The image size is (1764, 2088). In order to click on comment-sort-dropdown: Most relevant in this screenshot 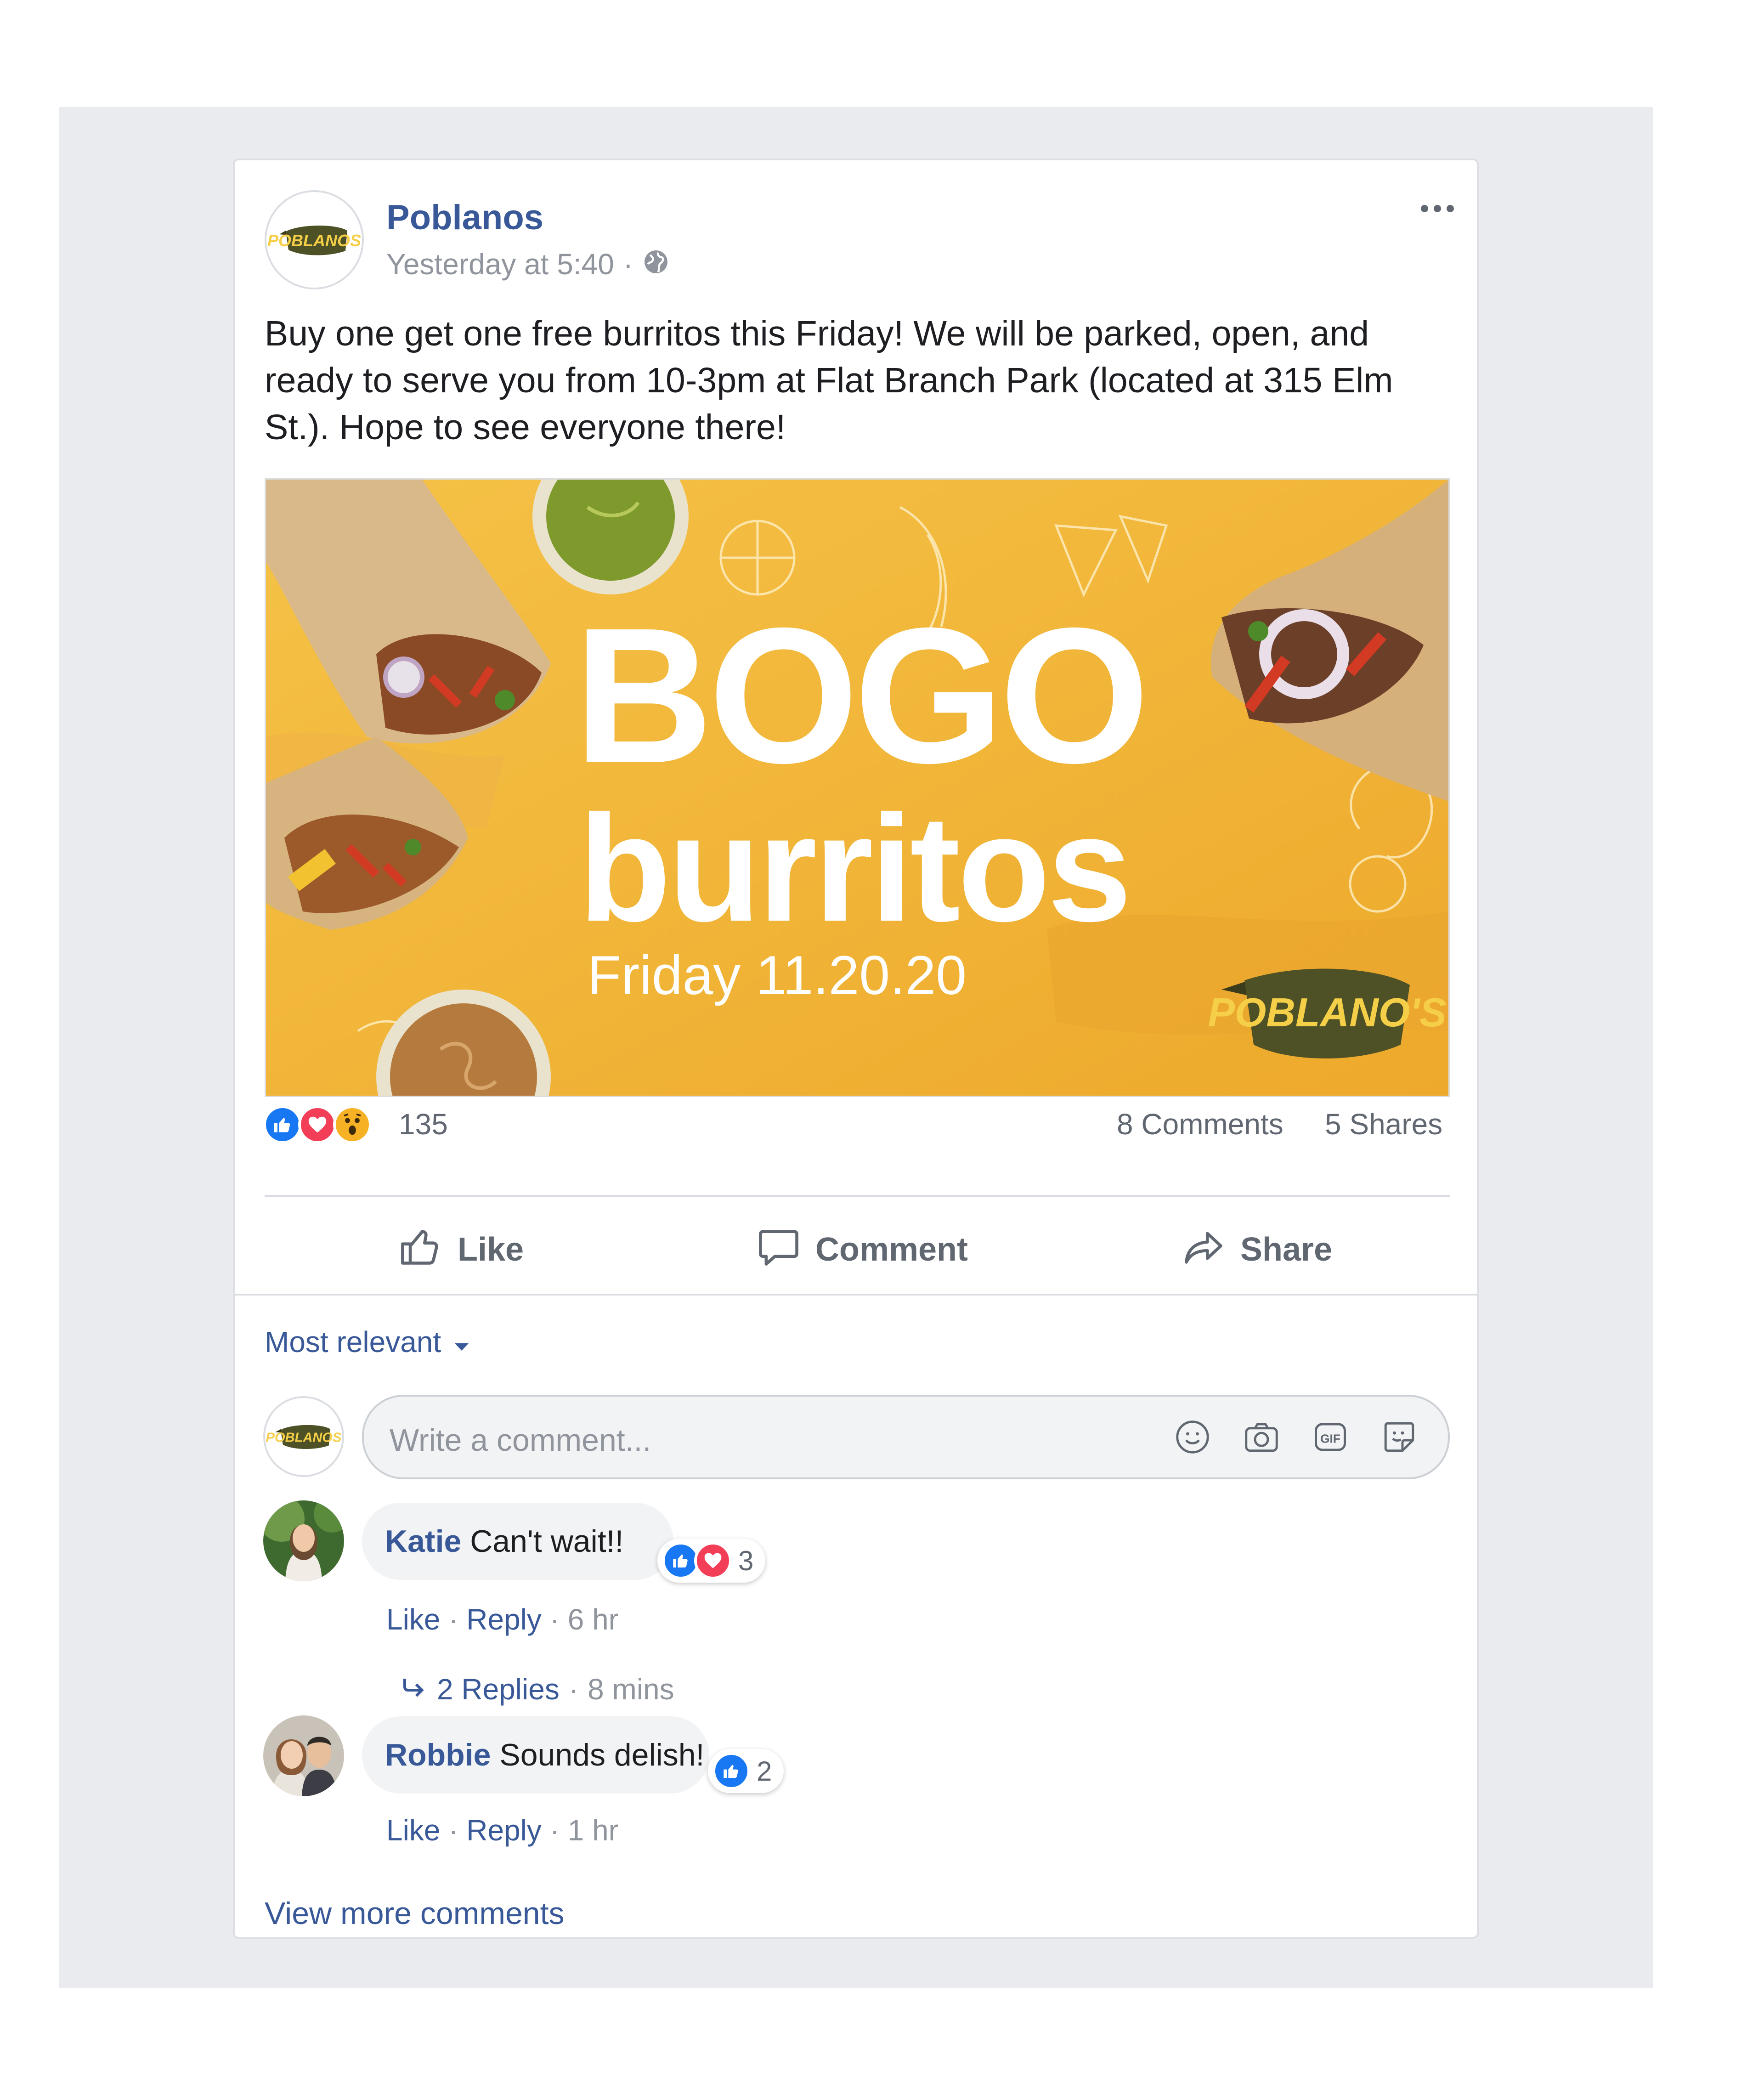, I will do `click(367, 1342)`.